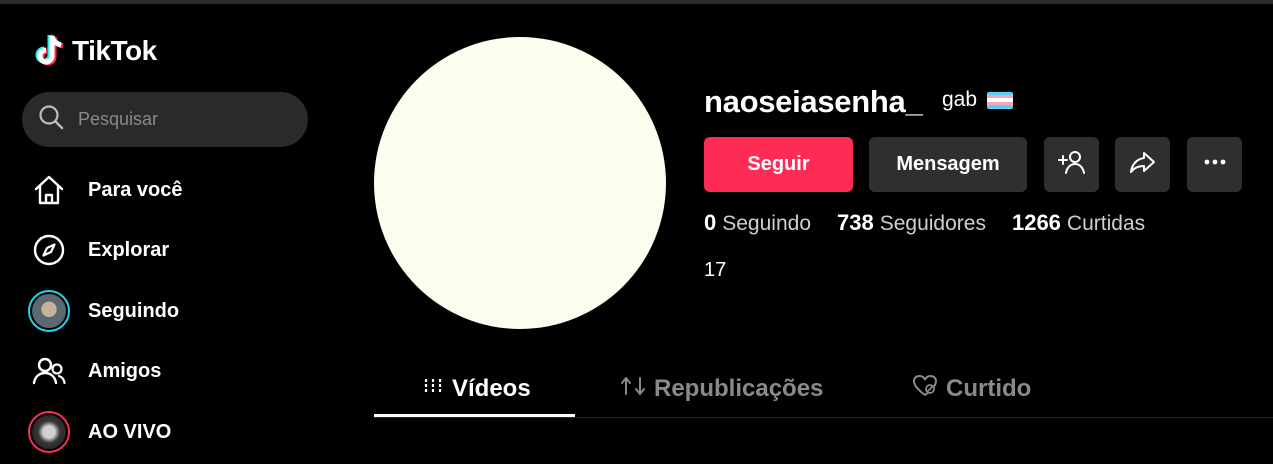  I want to click on sidebar-item-para-voce: Para você, so click(168, 190).